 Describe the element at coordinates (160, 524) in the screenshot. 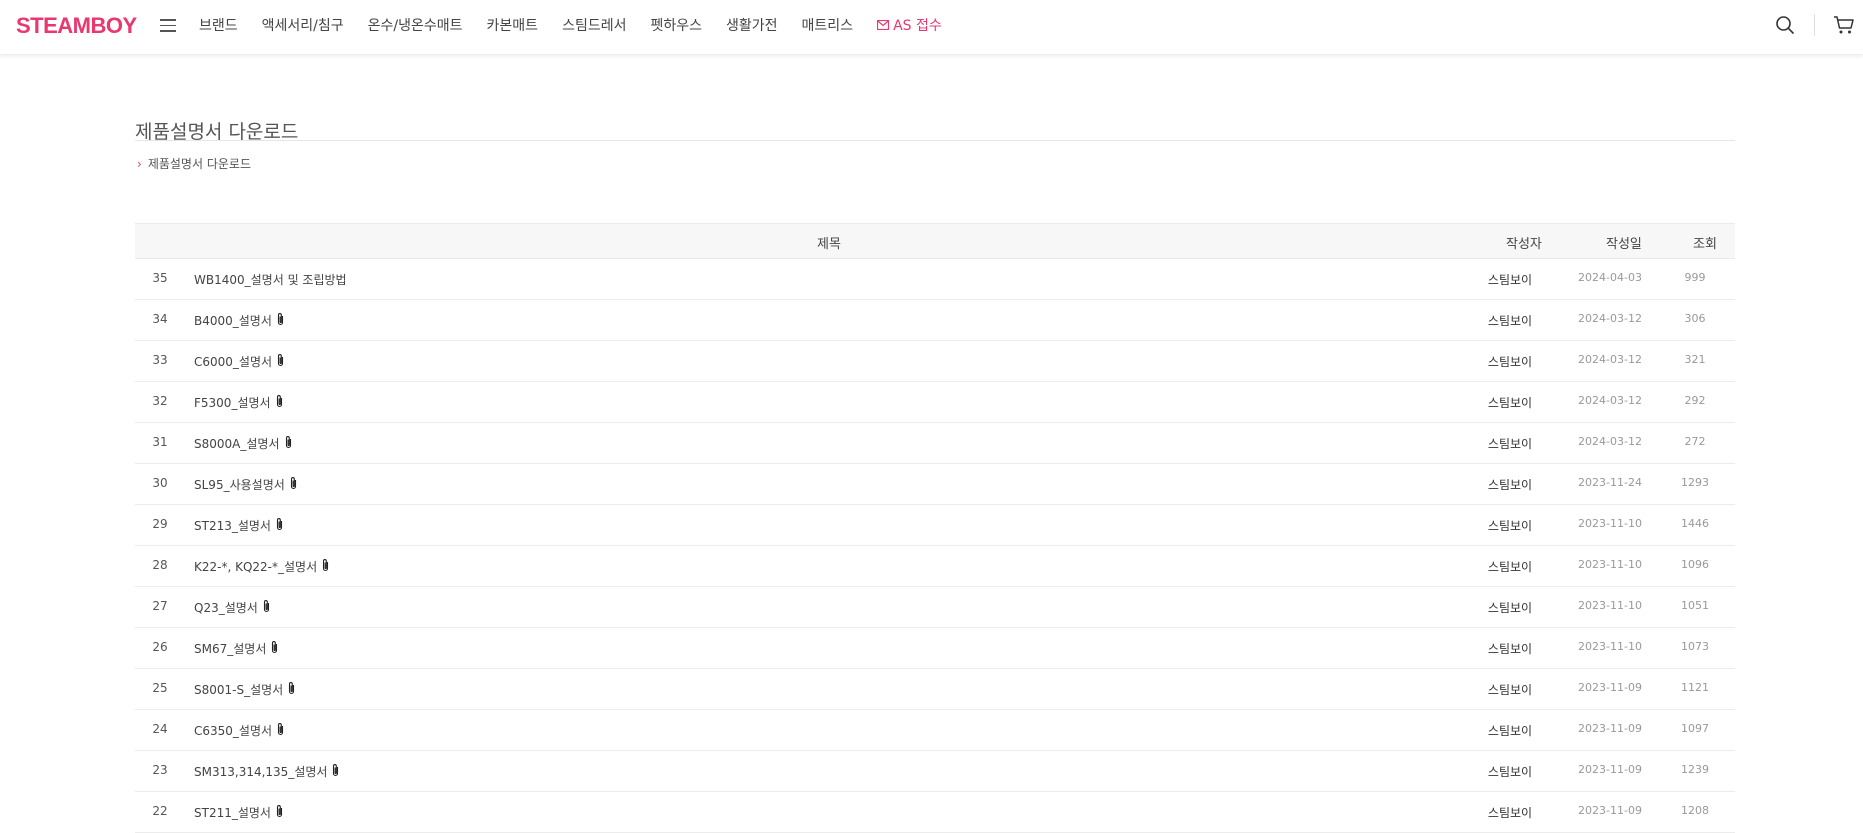

I see `post-number: 29` at that location.